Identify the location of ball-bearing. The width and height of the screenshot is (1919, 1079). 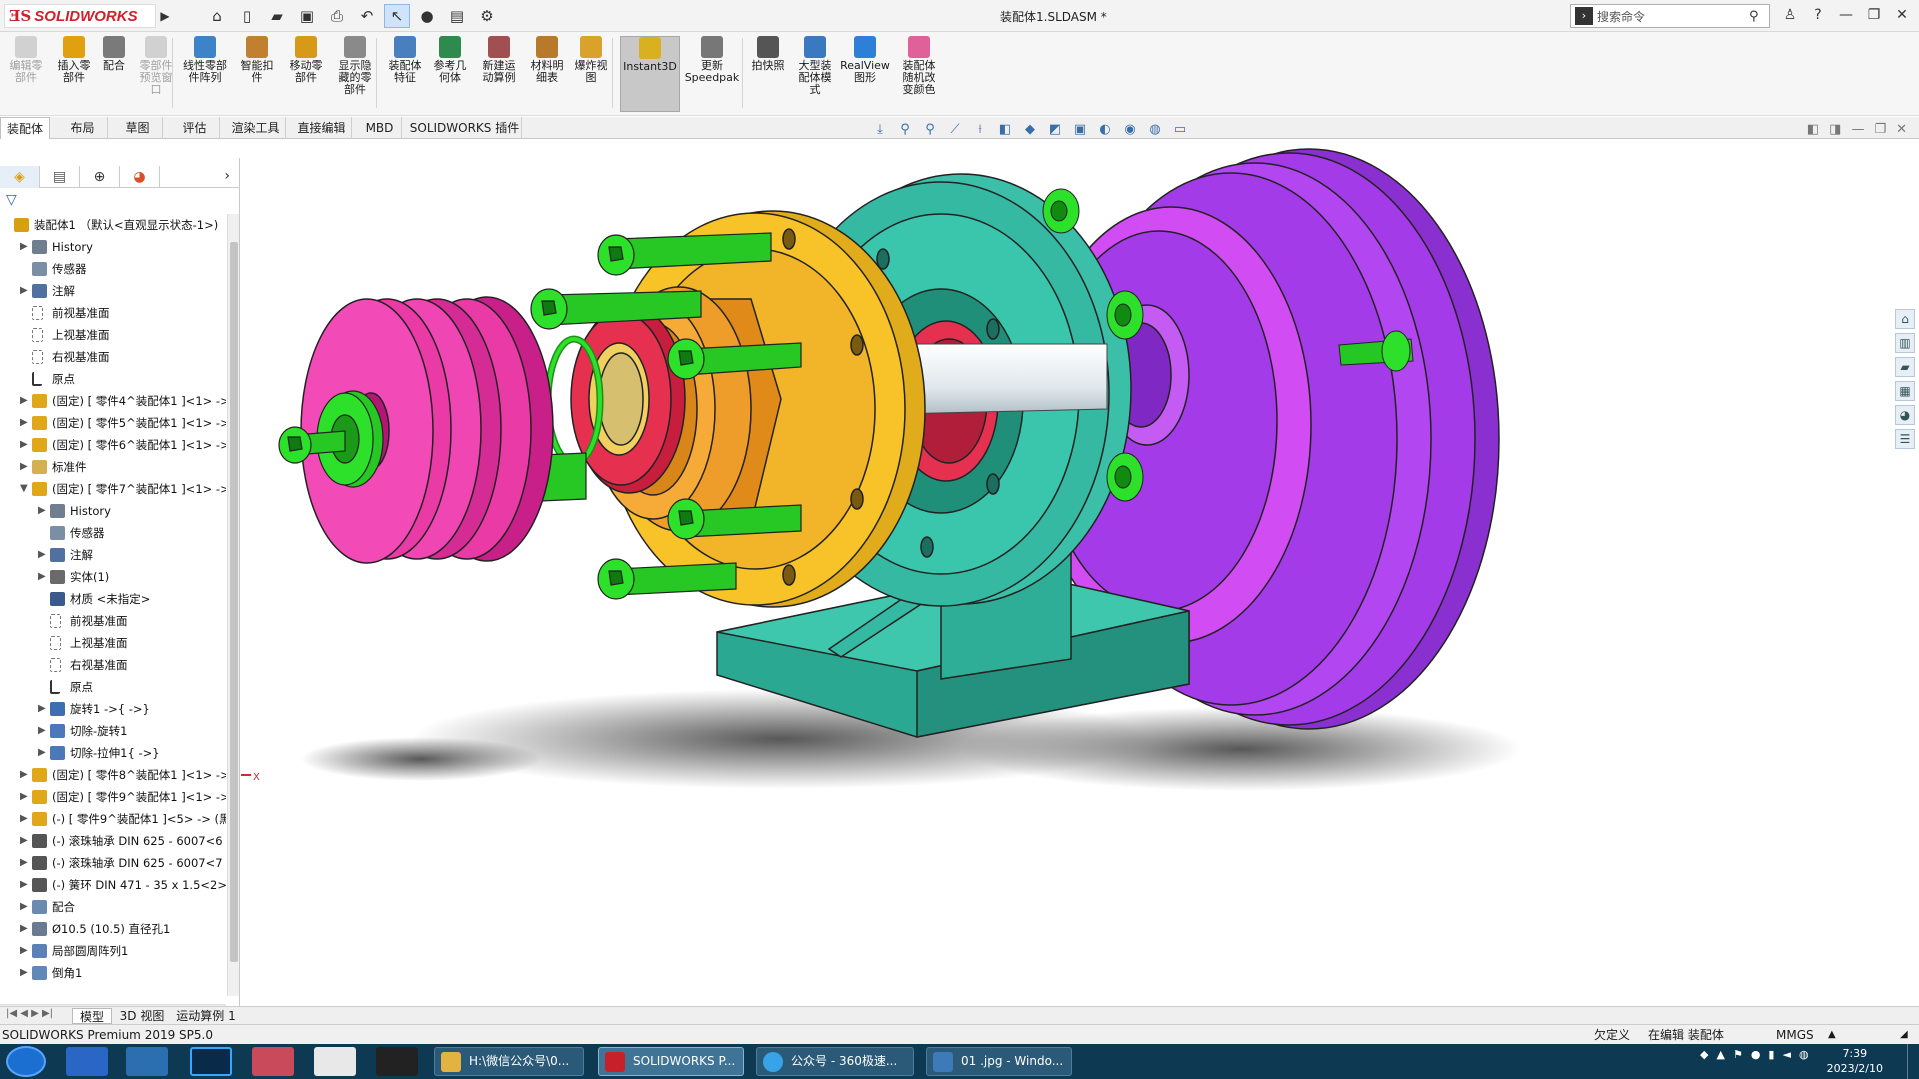
(628, 399).